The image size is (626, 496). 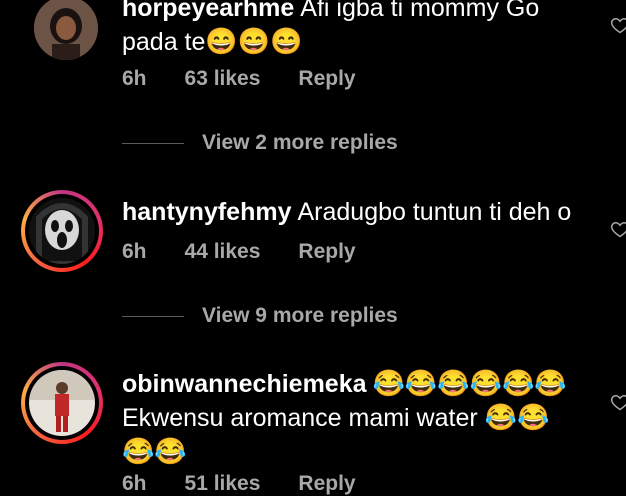 I want to click on comment-text-line2: pada te, so click(x=164, y=42).